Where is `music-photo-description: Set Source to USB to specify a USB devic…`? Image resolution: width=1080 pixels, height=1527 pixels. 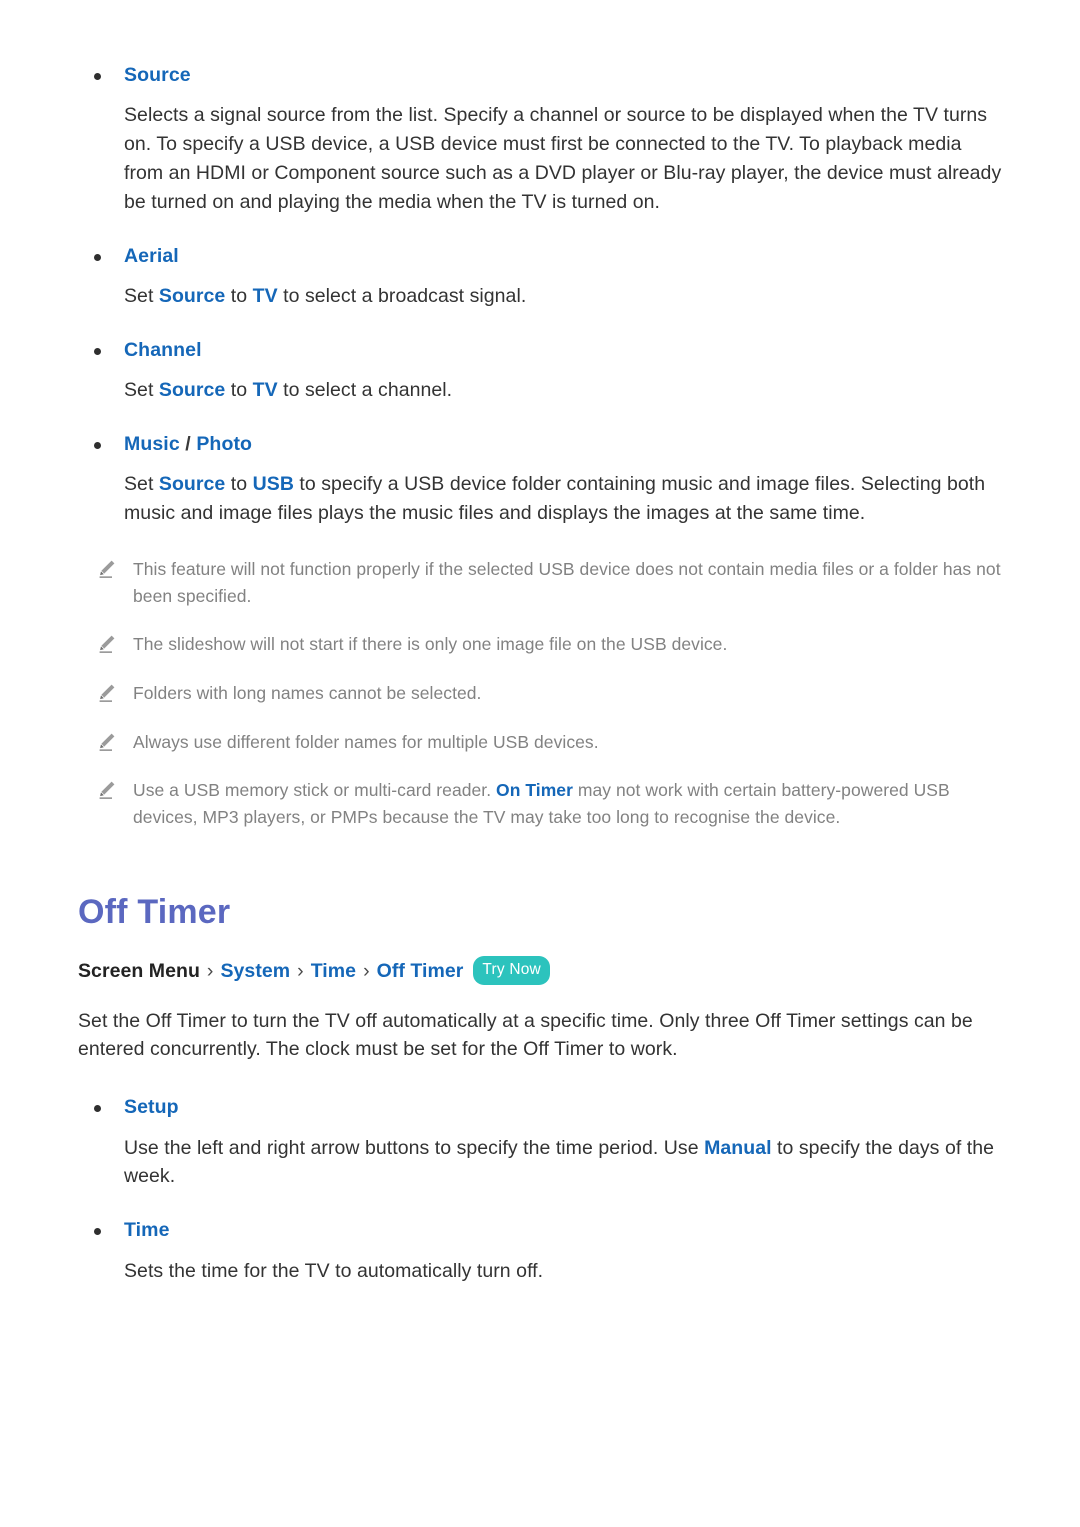
music-photo-description: Set Source to USB to specify a USB devic… is located at coordinates (563, 499).